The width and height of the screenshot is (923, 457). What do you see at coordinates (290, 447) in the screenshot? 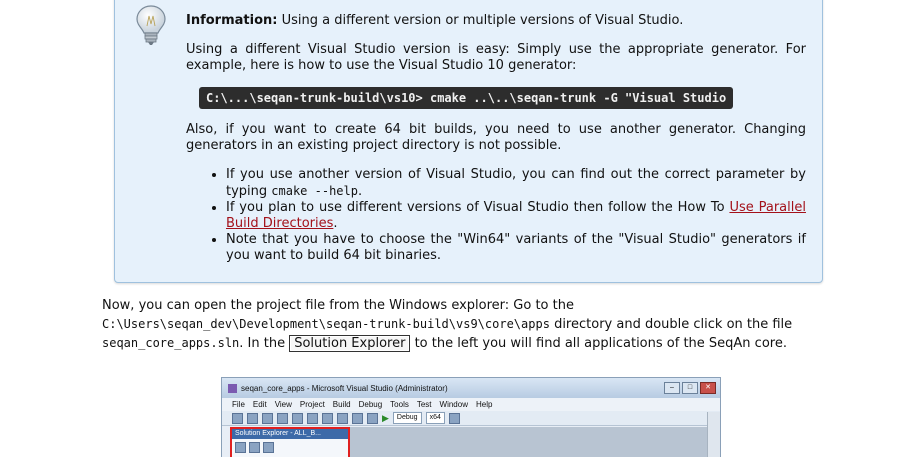
I see `solution-explorer-toolbar` at bounding box center [290, 447].